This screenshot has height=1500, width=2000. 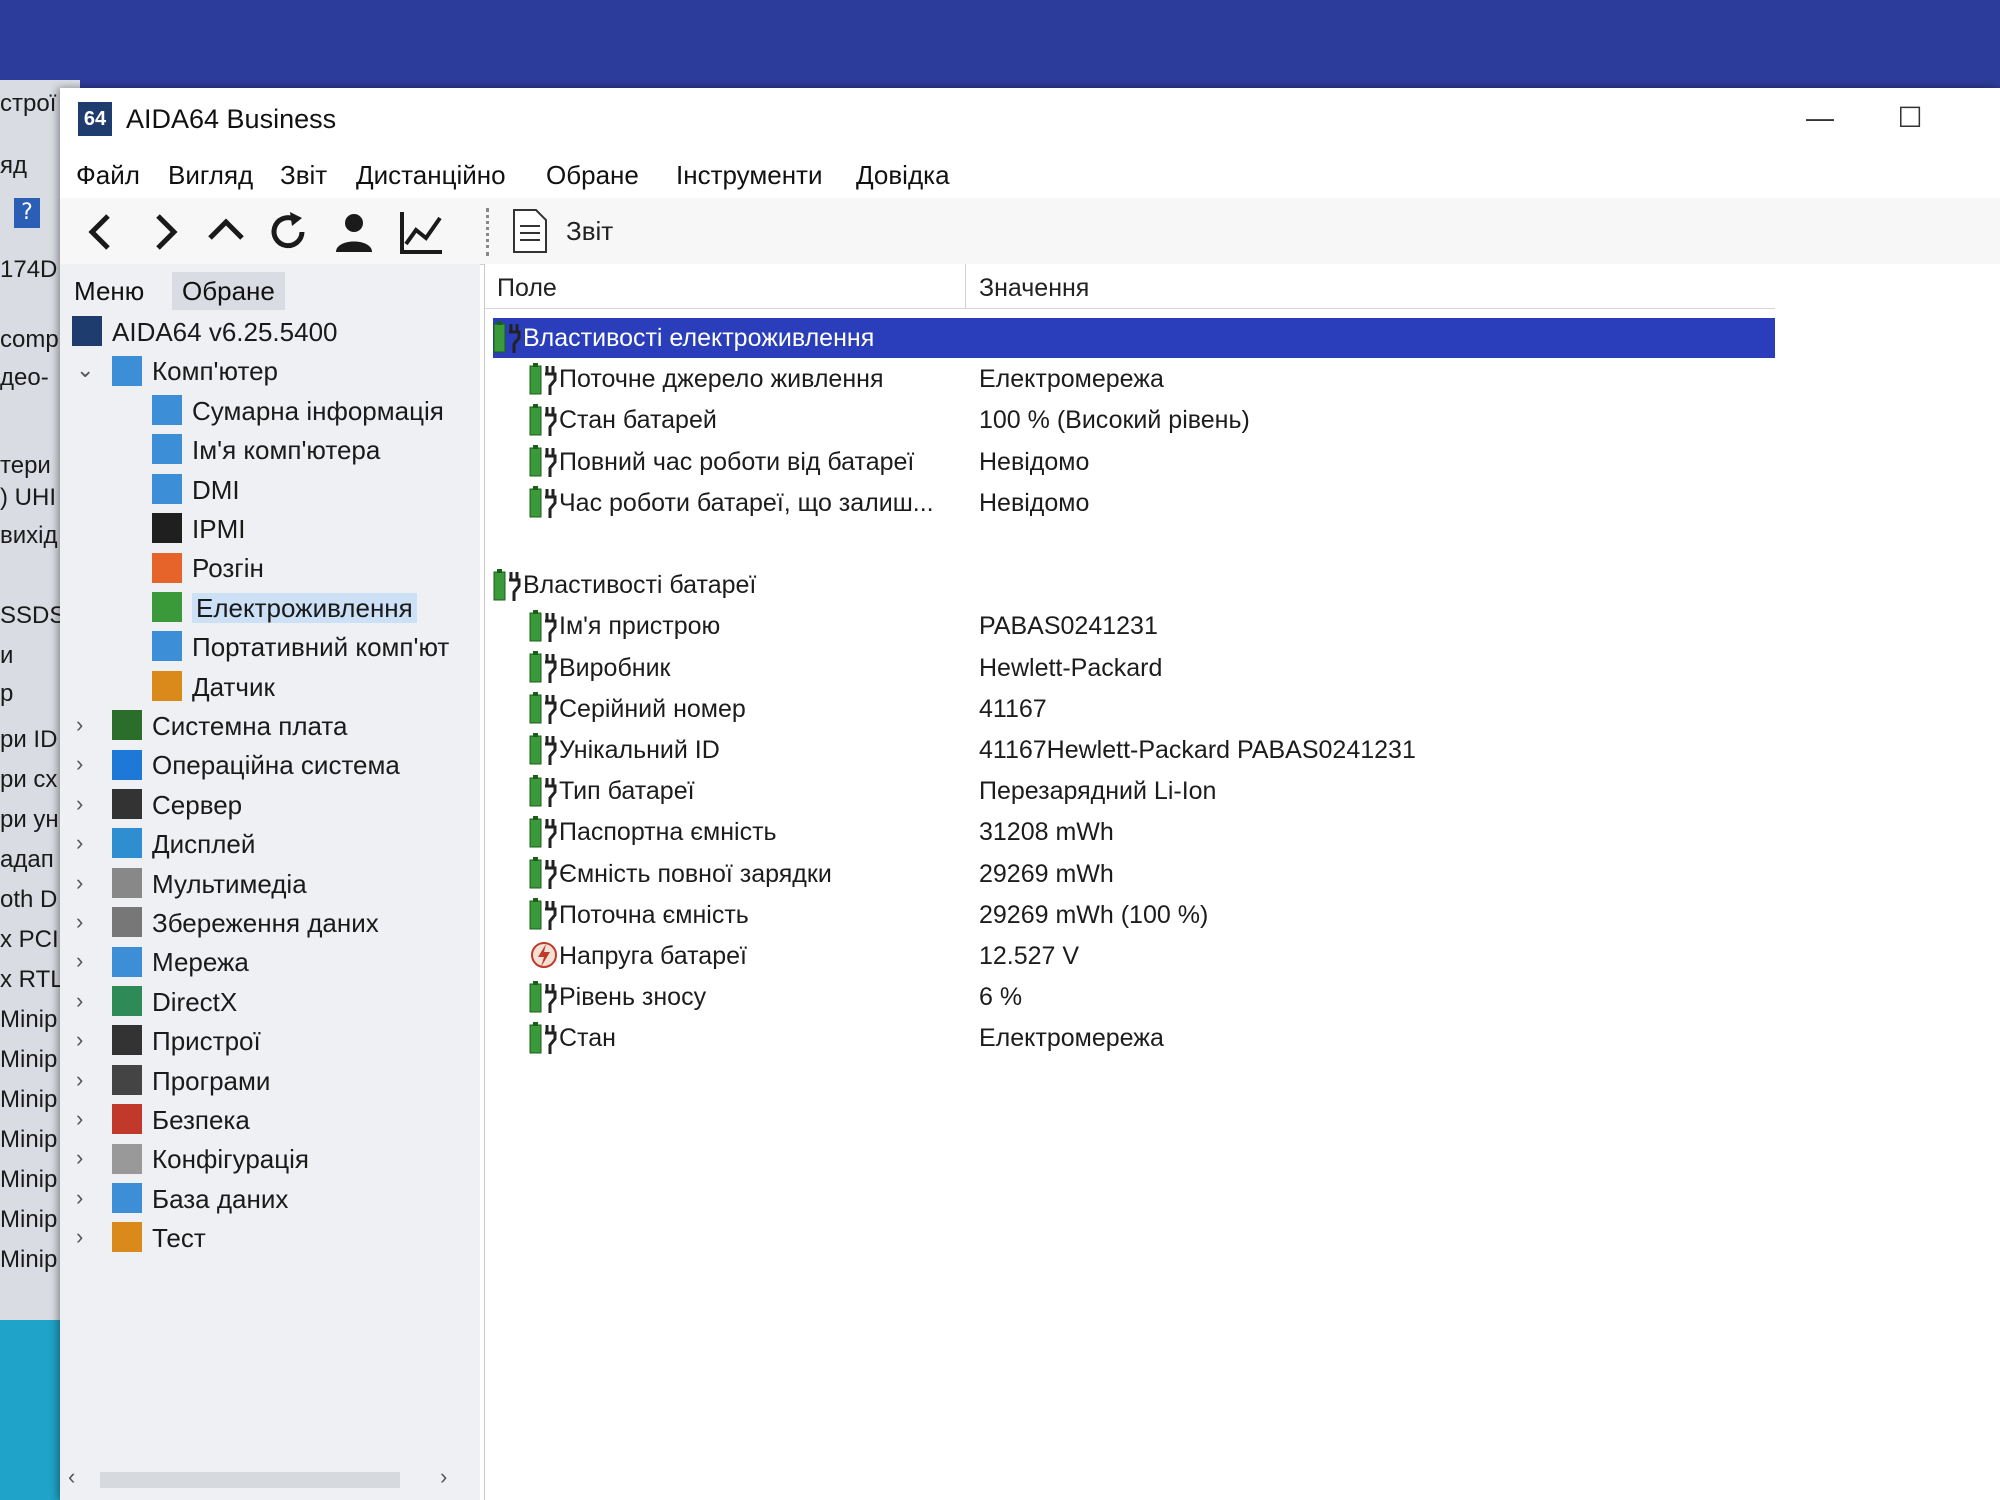 I want to click on chart-icon, so click(x=422, y=232).